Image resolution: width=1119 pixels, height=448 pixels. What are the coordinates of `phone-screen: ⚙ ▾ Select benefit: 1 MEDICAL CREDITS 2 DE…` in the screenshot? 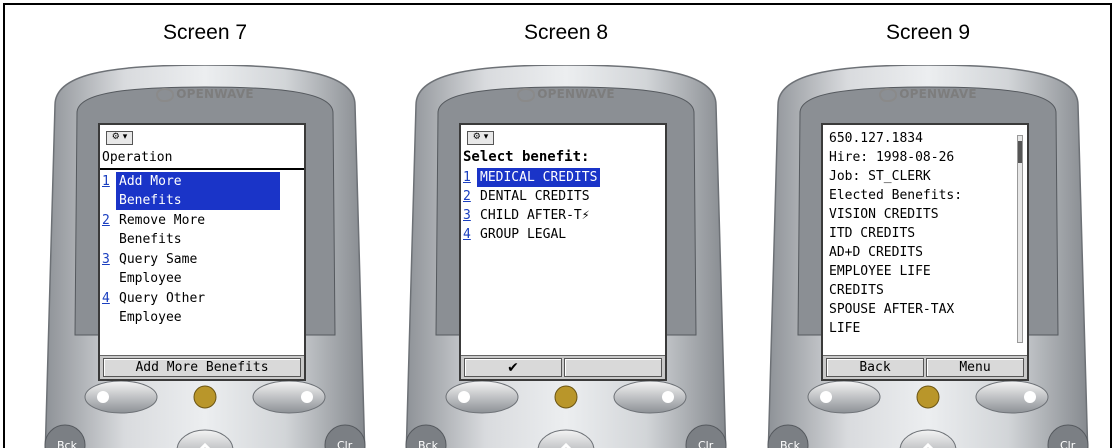 It's located at (563, 252).